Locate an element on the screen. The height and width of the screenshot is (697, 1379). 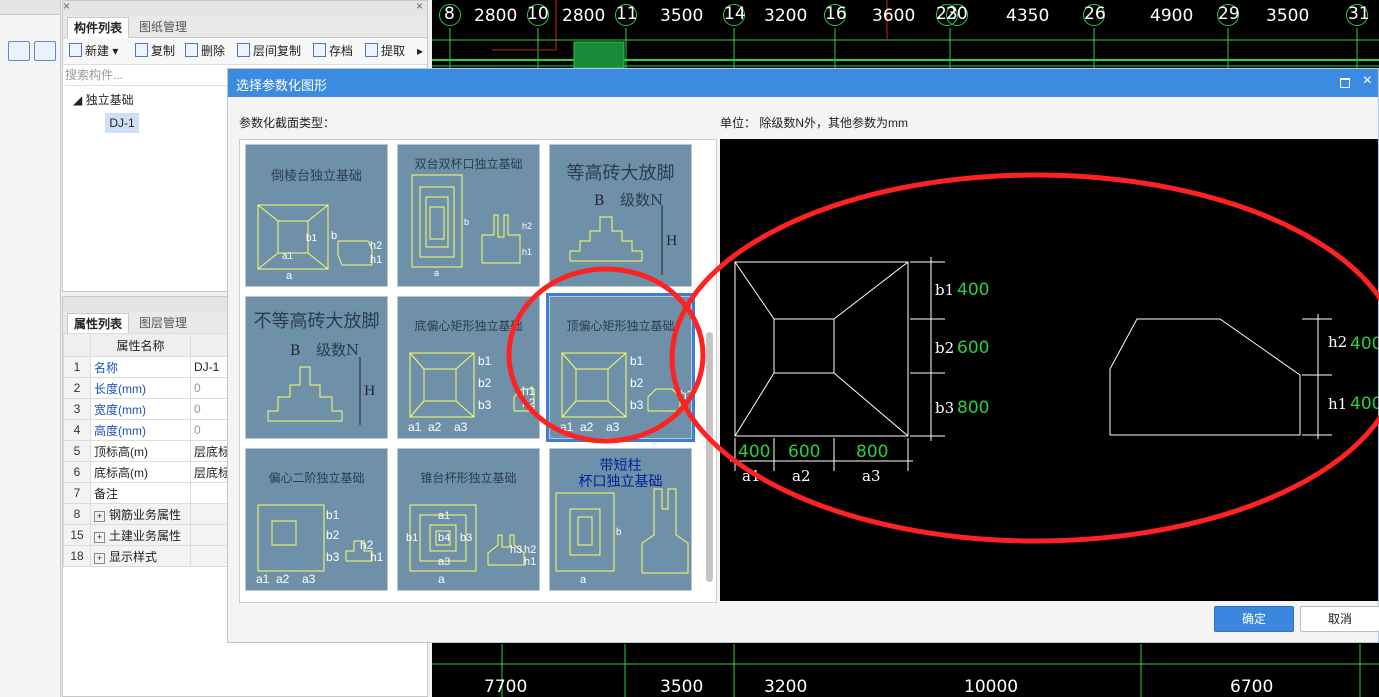
tree-node-isolated-foundation: ◢ 独立基础 is located at coordinates (103, 99).